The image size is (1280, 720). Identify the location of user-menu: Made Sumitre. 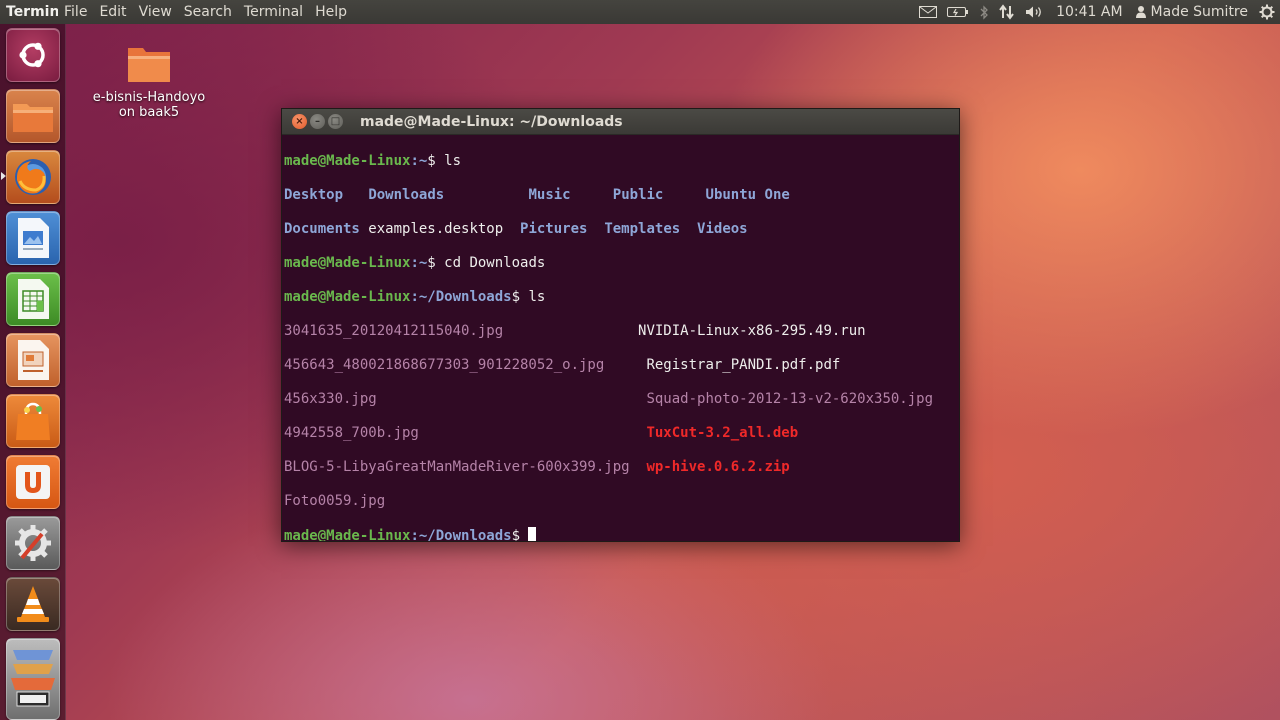
(1191, 12).